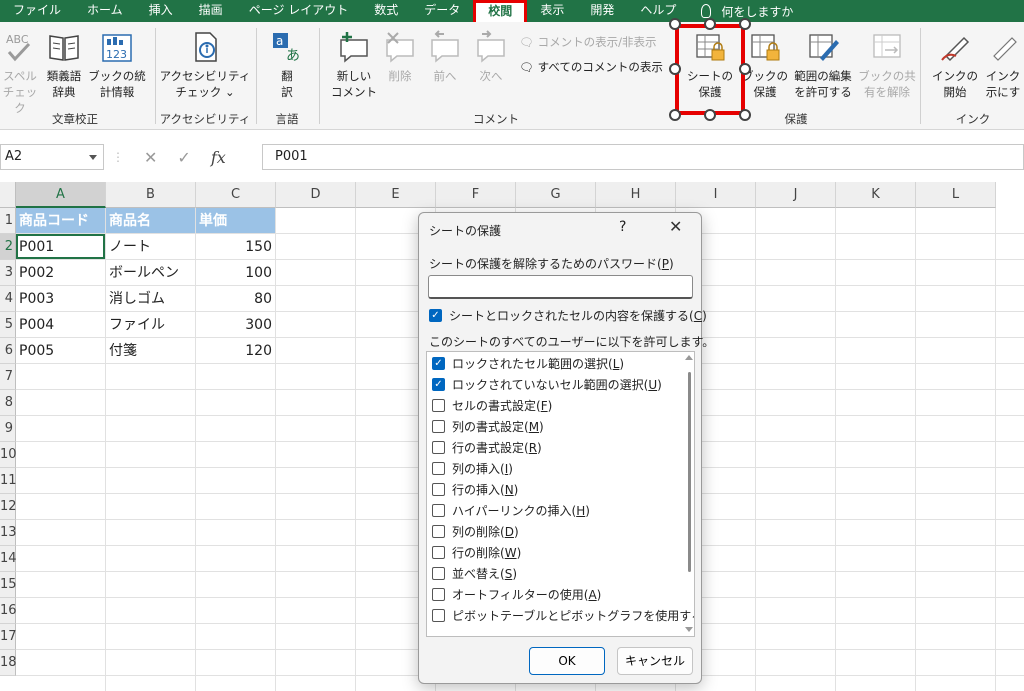  What do you see at coordinates (567, 661) in the screenshot?
I see `ok-button: OK` at bounding box center [567, 661].